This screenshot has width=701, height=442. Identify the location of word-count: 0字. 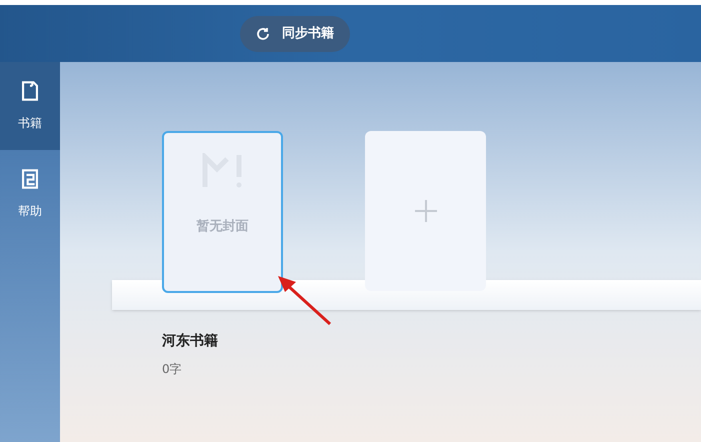
(172, 369).